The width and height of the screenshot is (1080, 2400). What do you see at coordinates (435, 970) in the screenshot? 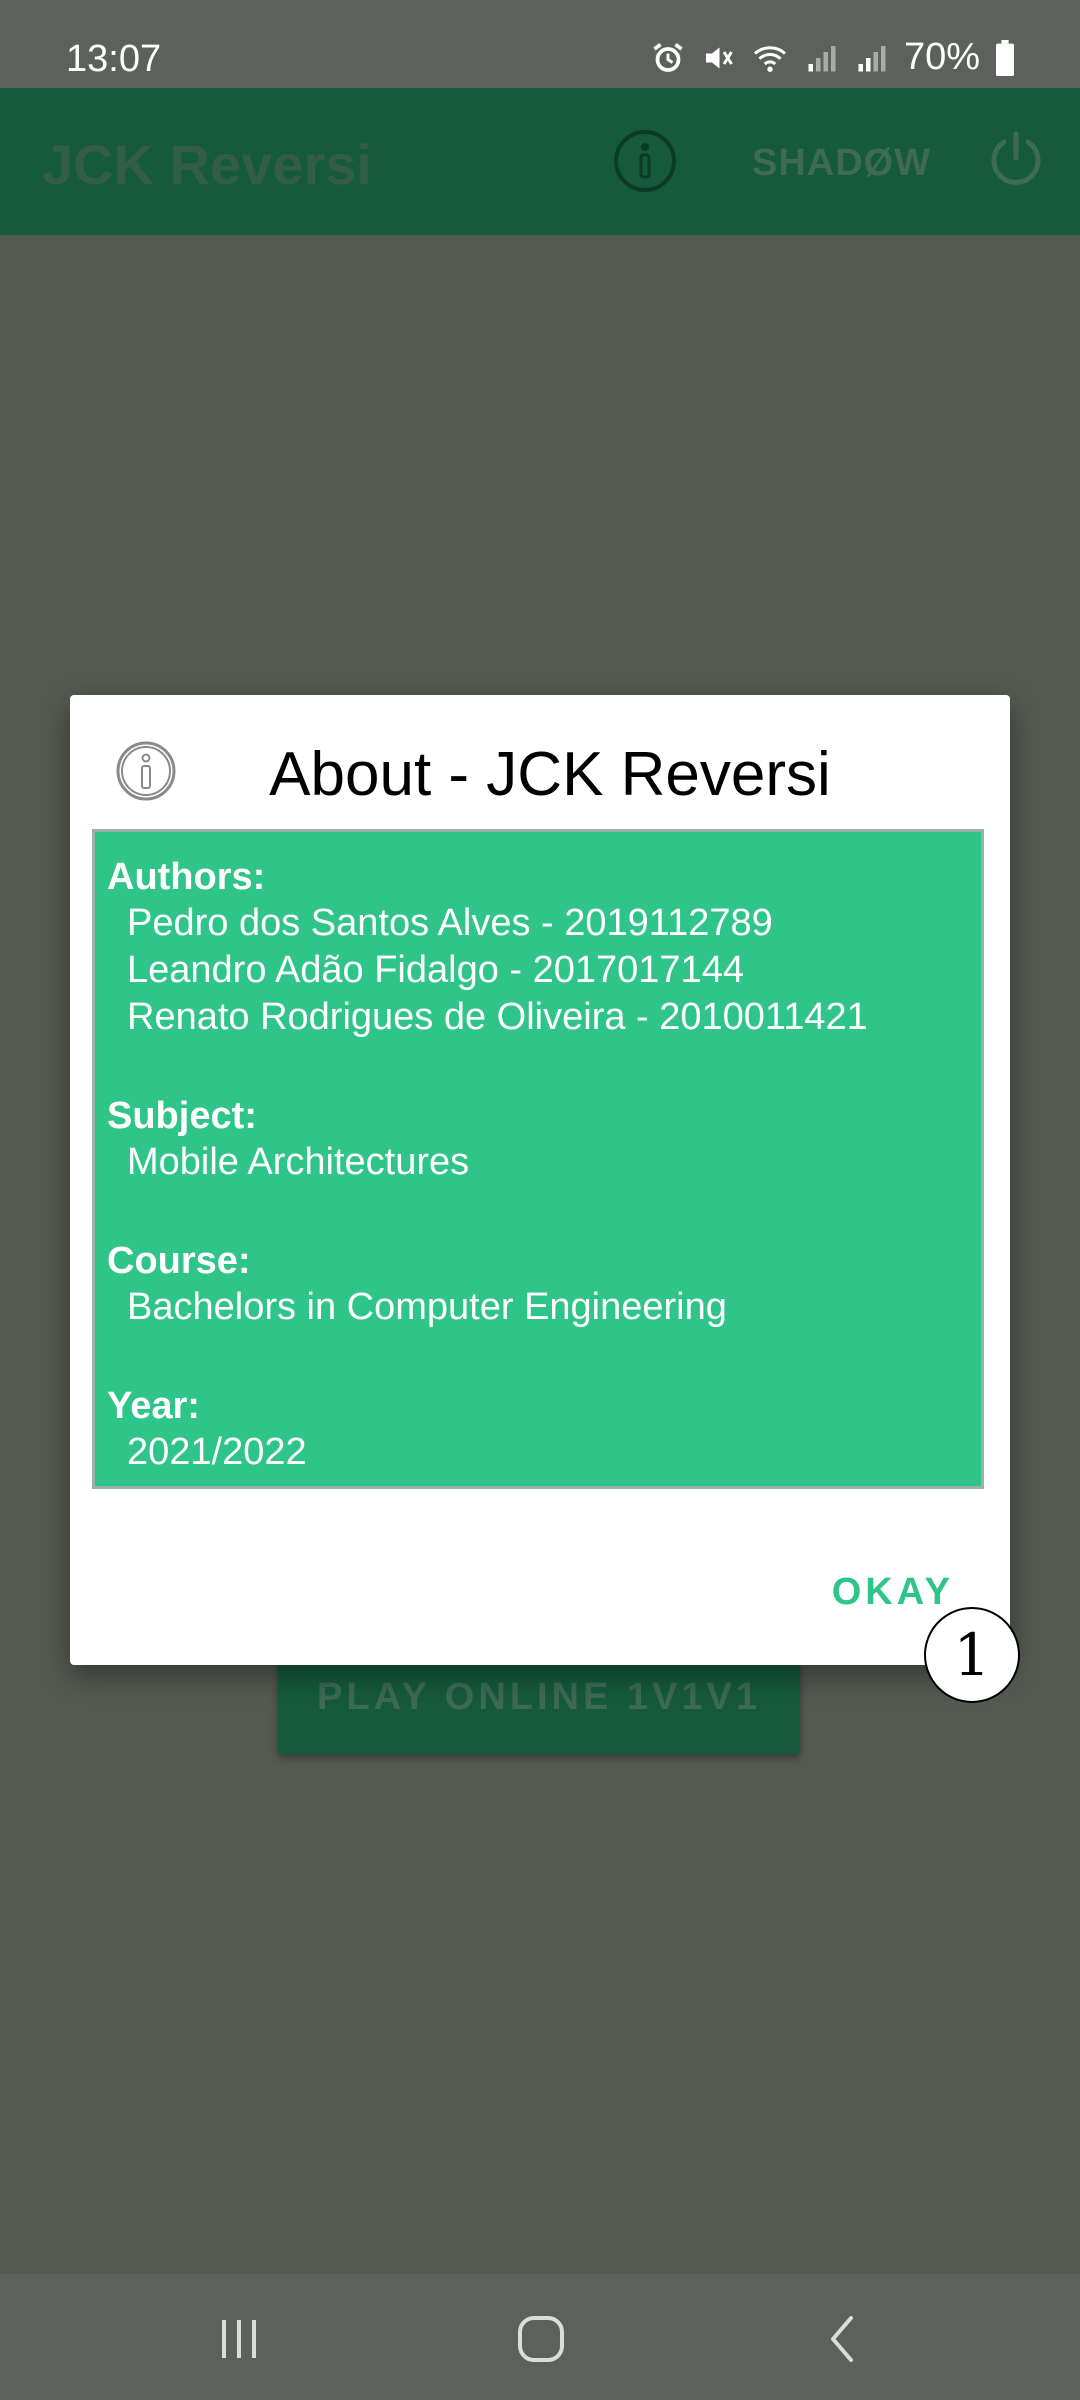
I see `author-item: Leandro Adão Fidalgo - 2017017144` at bounding box center [435, 970].